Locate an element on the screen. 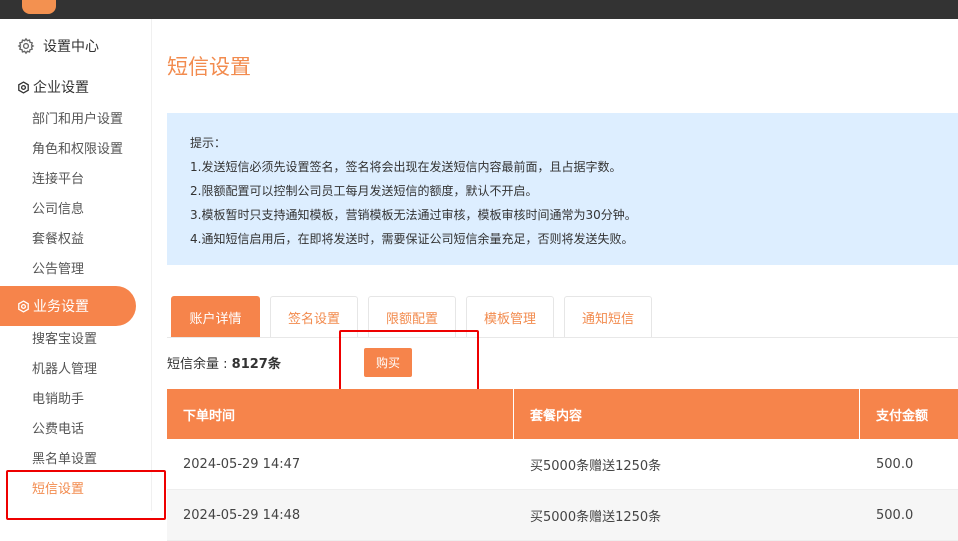  sidebar-item-company-info: 公司信息 is located at coordinates (58, 210).